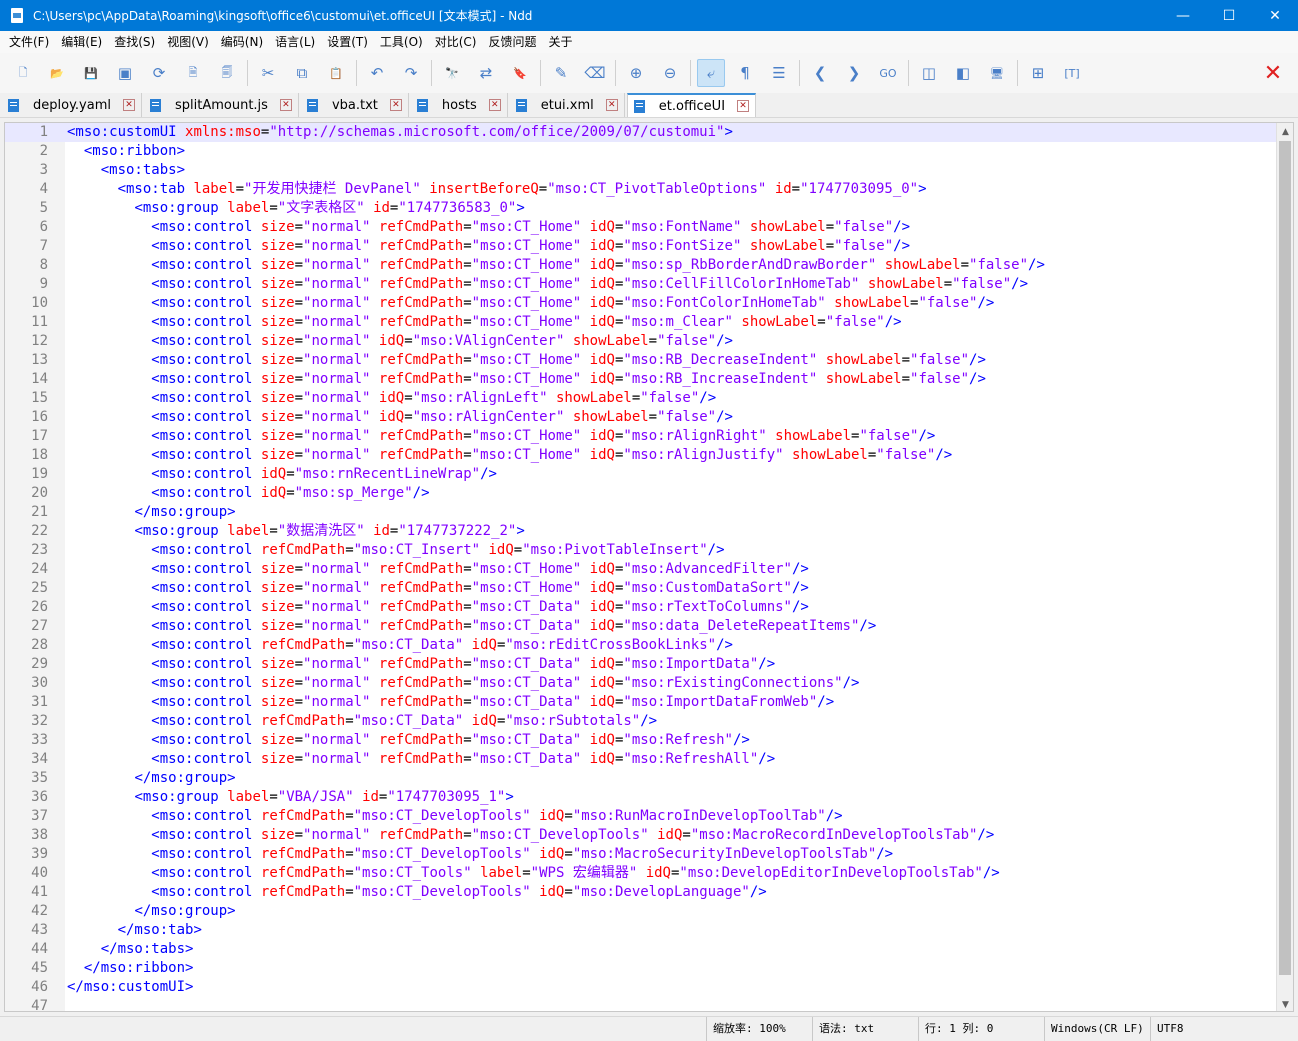 Image resolution: width=1298 pixels, height=1041 pixels. Describe the element at coordinates (72, 105) in the screenshot. I see `file-tab: deploy.yaml ✕` at that location.